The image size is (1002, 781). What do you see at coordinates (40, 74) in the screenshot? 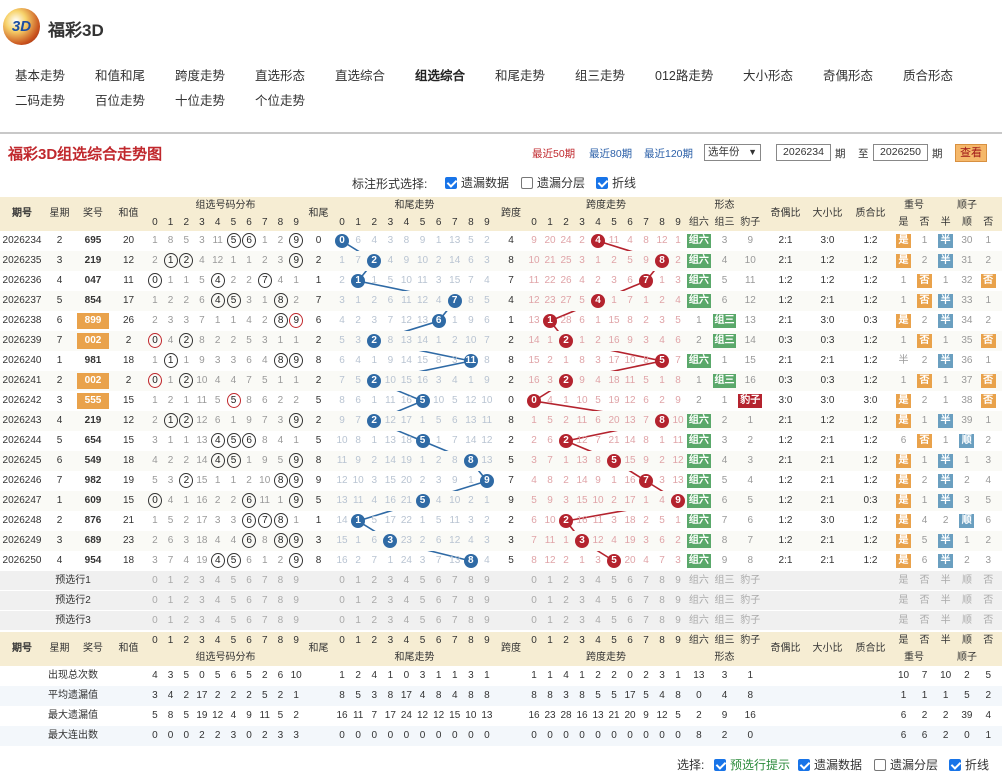
I see `nav-link: 基本走势` at bounding box center [40, 74].